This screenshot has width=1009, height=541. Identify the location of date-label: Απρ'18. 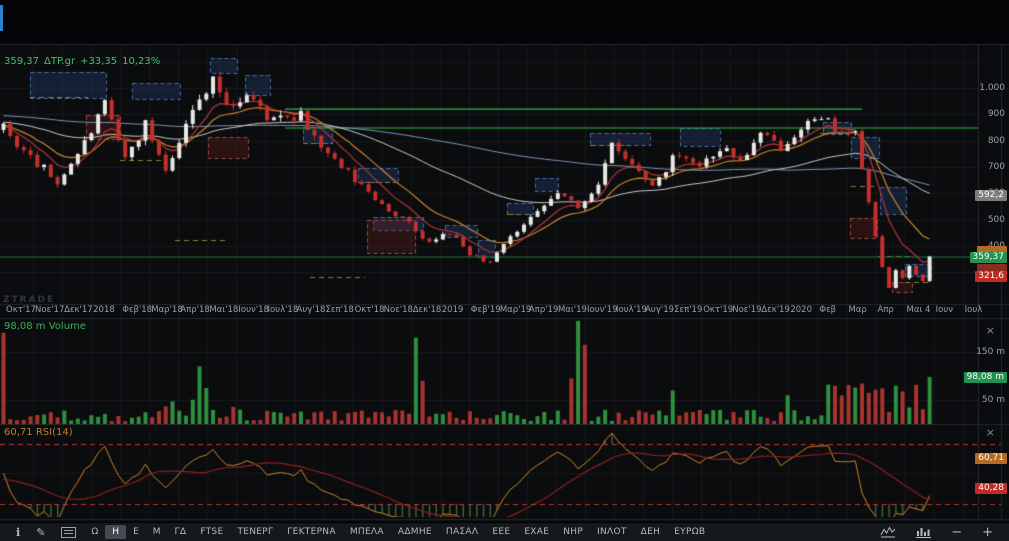
(195, 310).